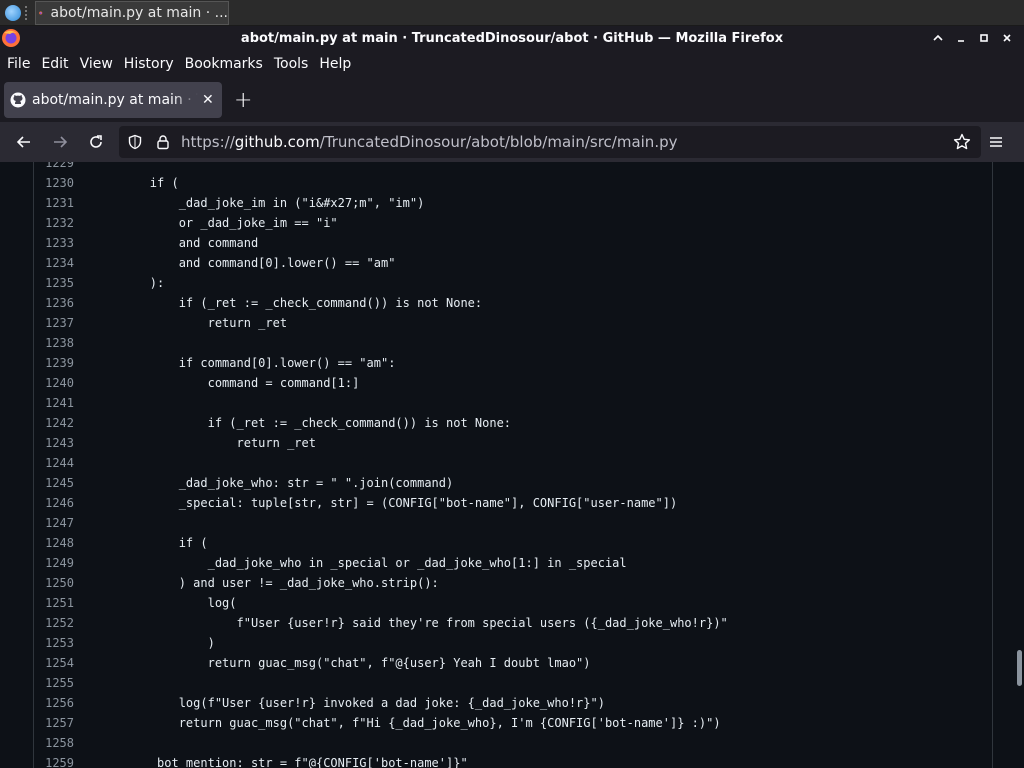 This screenshot has height=768, width=1024. I want to click on new-tab-button: +, so click(243, 100).